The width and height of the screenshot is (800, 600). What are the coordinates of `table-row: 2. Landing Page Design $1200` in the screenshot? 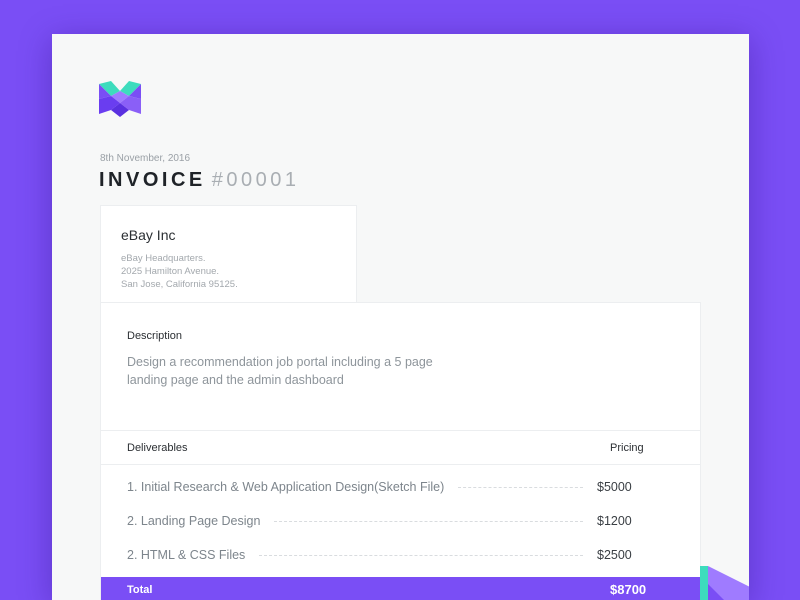 It's located at (386, 521).